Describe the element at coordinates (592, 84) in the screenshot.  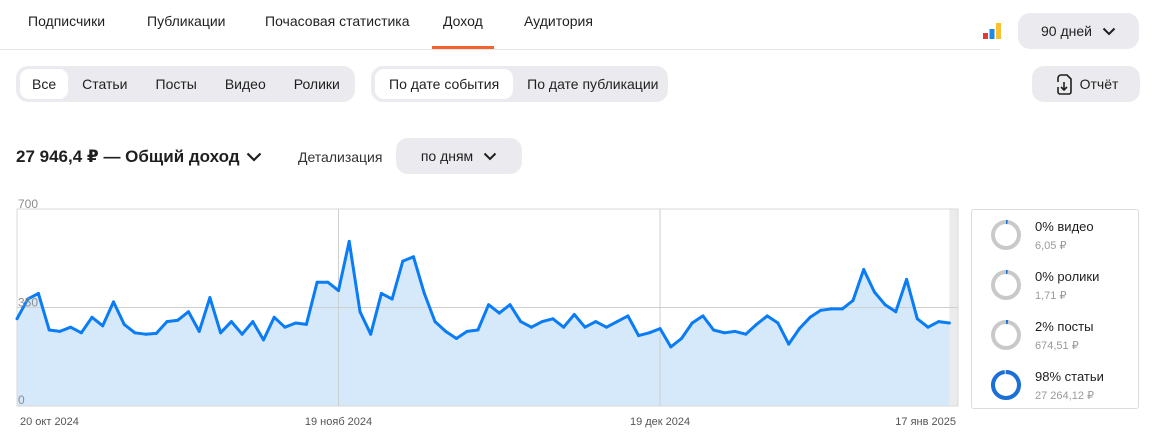
I see `filter-by-publication-date: По дате публикации` at that location.